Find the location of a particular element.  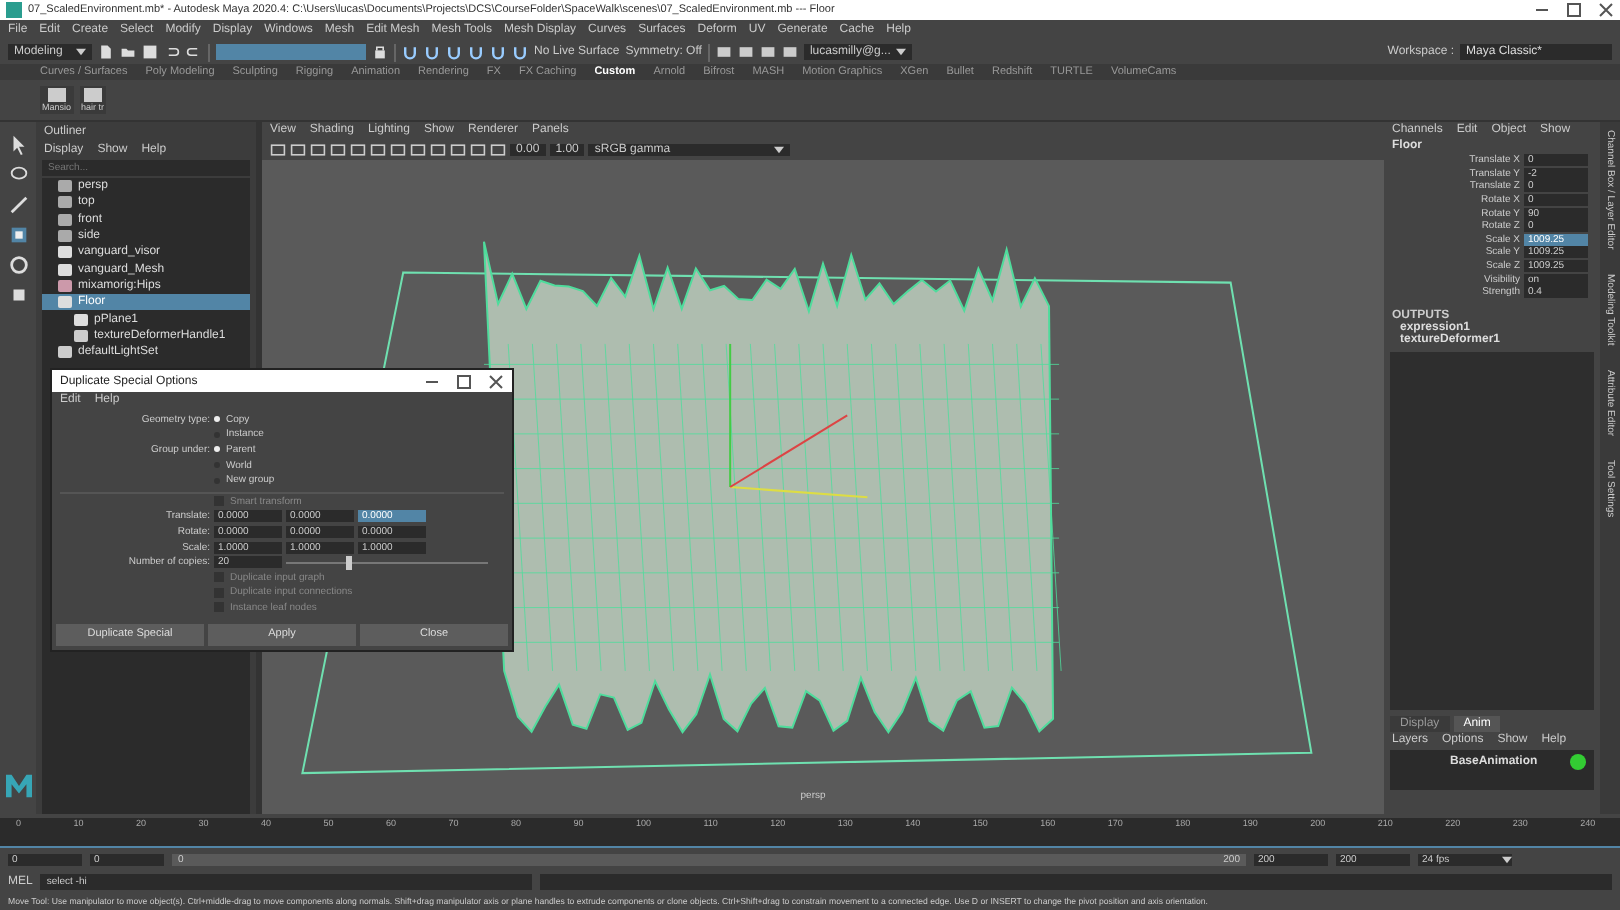

lasso-icon is located at coordinates (18, 175).